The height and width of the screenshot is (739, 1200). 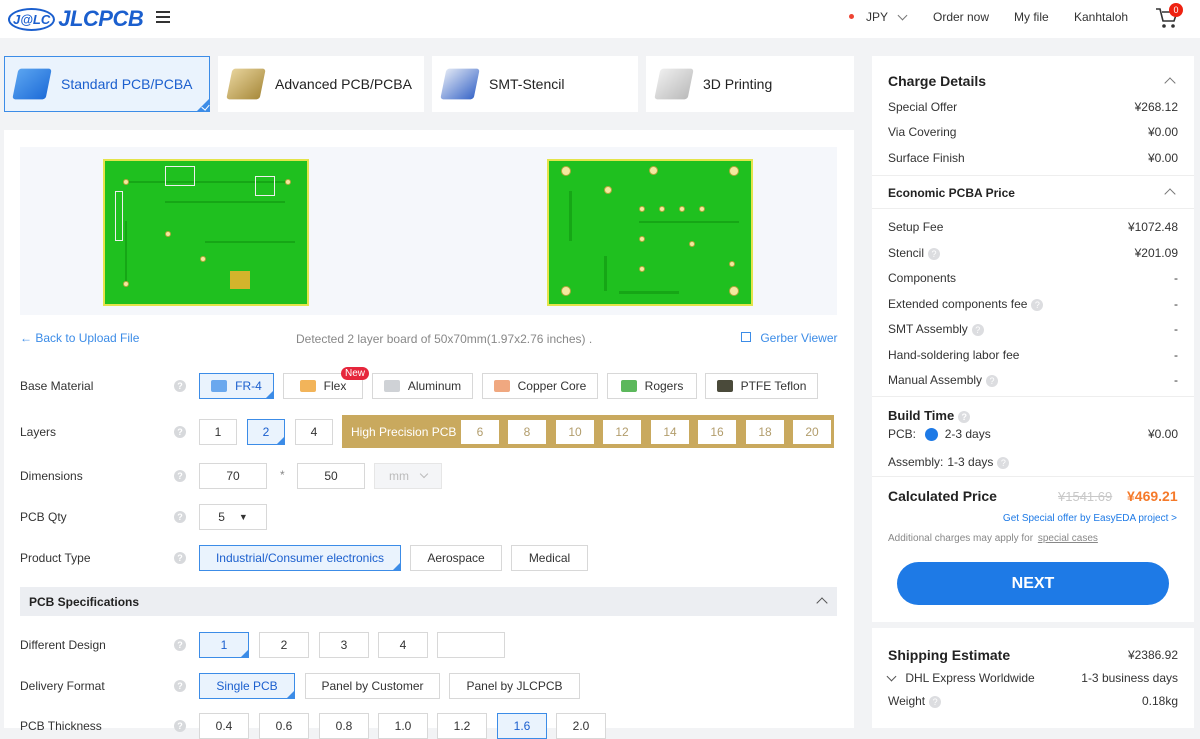 I want to click on layer-option-selected: 2, so click(x=266, y=432).